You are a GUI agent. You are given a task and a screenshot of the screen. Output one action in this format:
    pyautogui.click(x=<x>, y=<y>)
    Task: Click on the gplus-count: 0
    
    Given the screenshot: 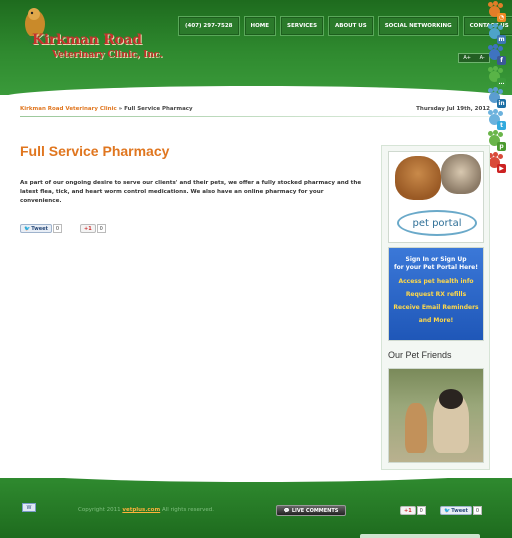 What is the action you would take?
    pyautogui.click(x=101, y=228)
    